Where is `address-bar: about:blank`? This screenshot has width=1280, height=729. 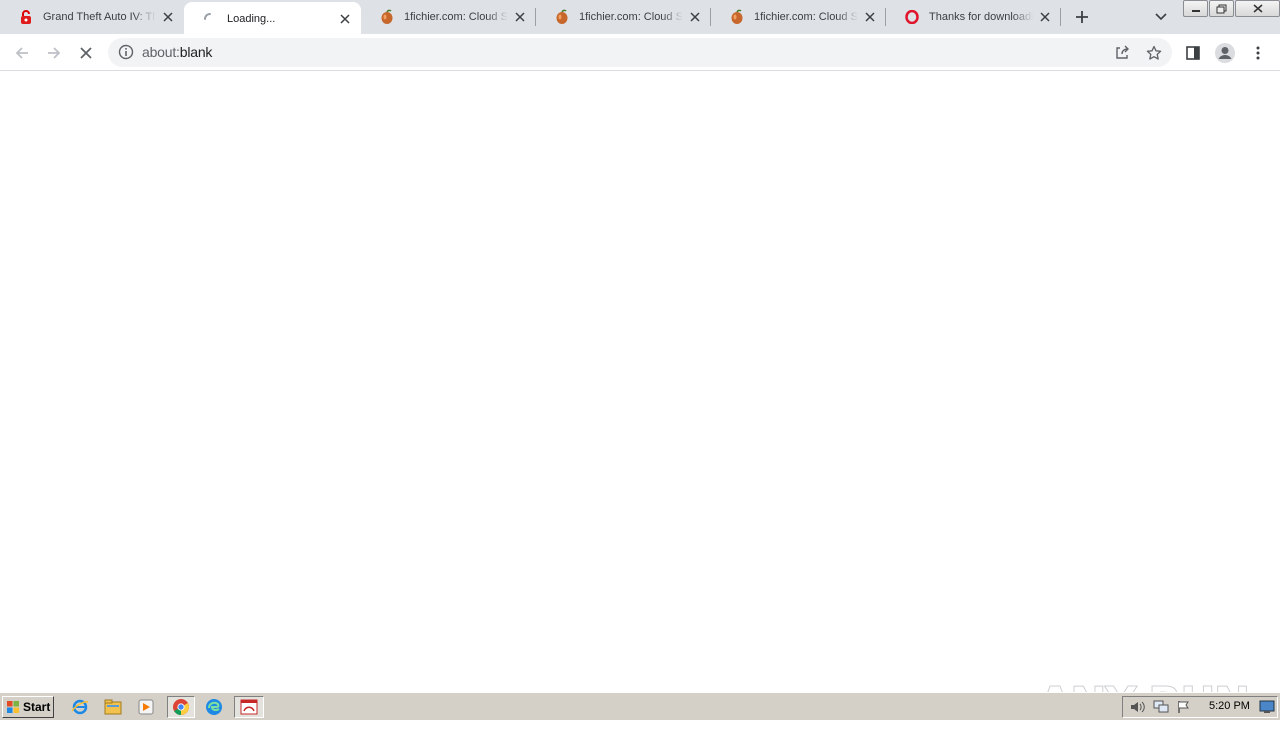 address-bar: about:blank is located at coordinates (640, 52).